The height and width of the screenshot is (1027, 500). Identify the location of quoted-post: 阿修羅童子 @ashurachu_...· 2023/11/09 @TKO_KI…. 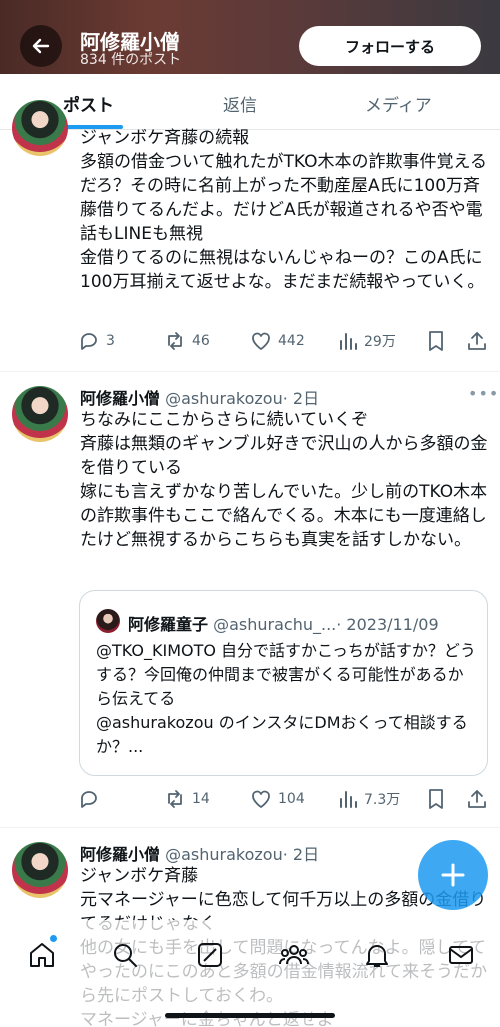
(283, 683).